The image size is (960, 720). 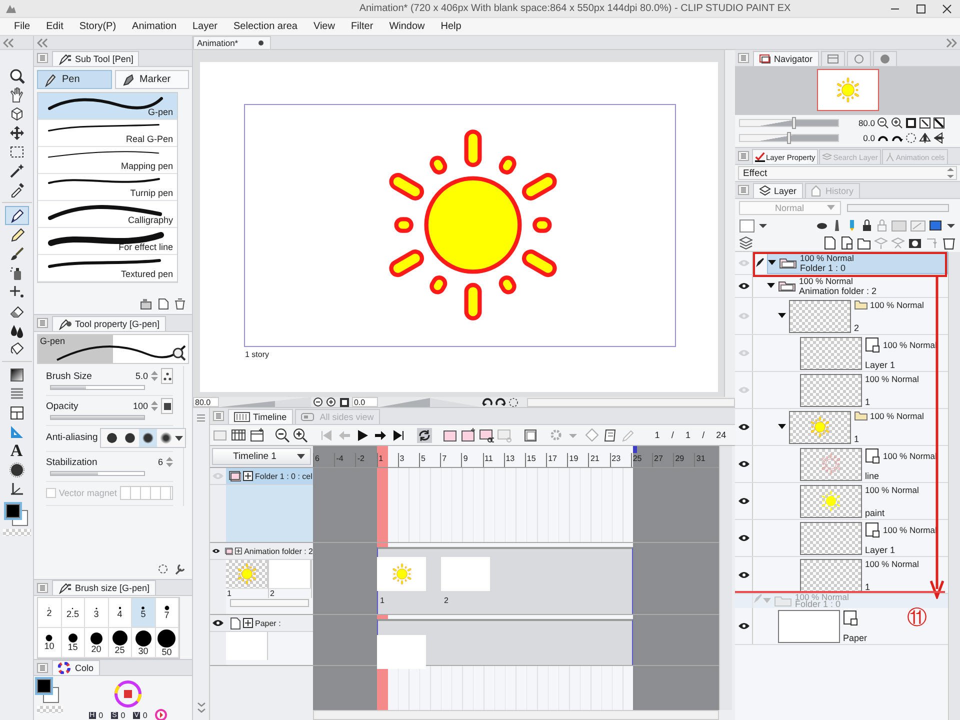 I want to click on brush-size-option: 15, so click(x=73, y=643).